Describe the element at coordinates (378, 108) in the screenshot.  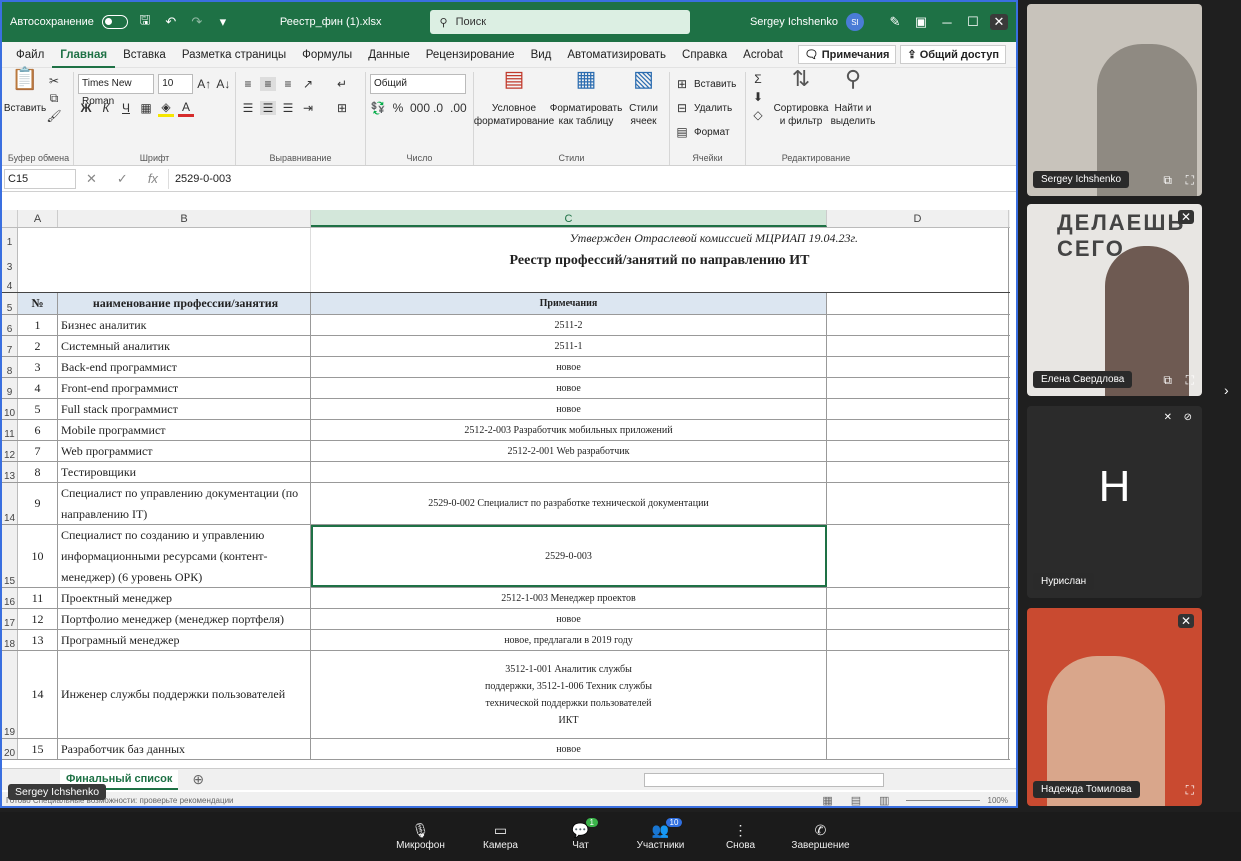
I see `currency-icon: 💱` at that location.